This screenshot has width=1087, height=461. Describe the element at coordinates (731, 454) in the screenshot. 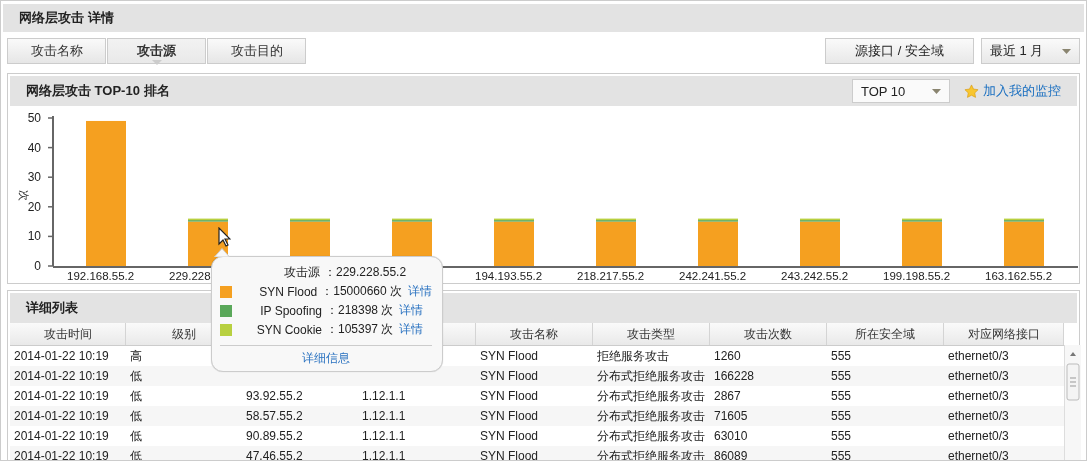

I see `table-cell: 86089` at that location.